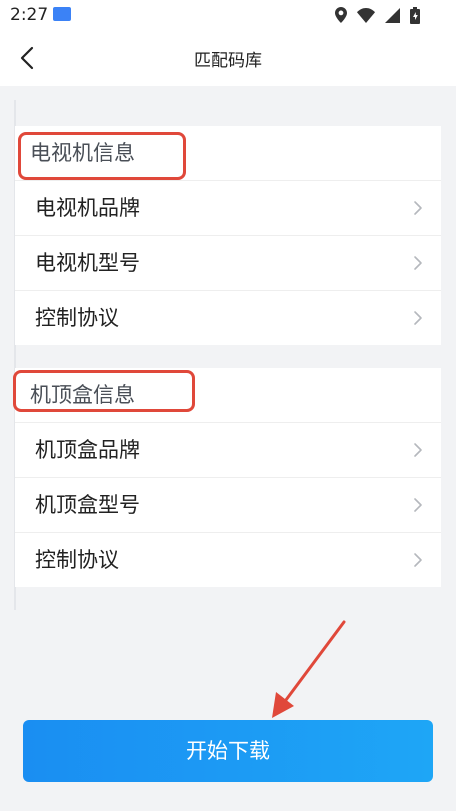 The height and width of the screenshot is (811, 456). Describe the element at coordinates (228, 505) in the screenshot. I see `stb-model-row: 机顶盒型号` at that location.